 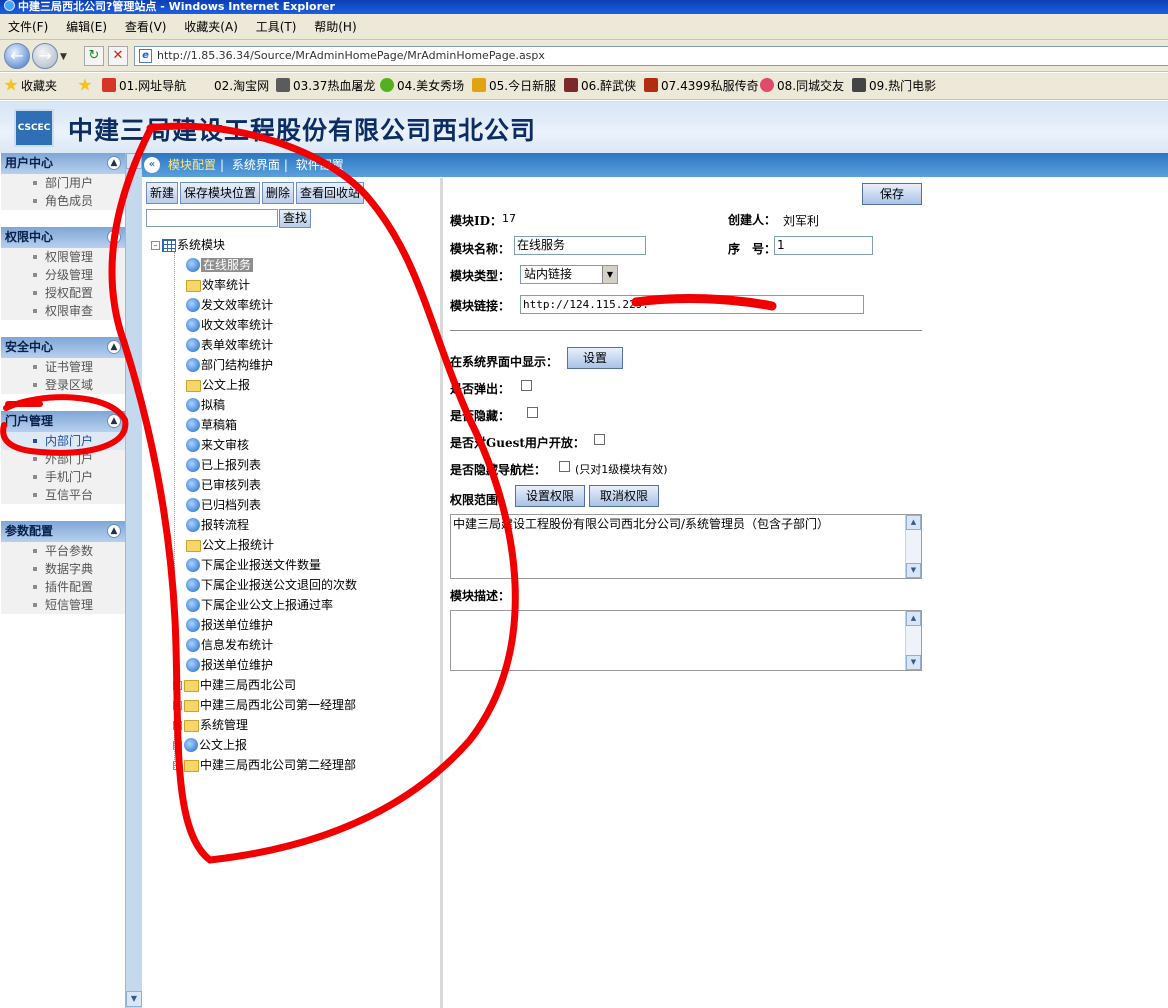 I want to click on tree-node: 公文上报, so click(x=218, y=385).